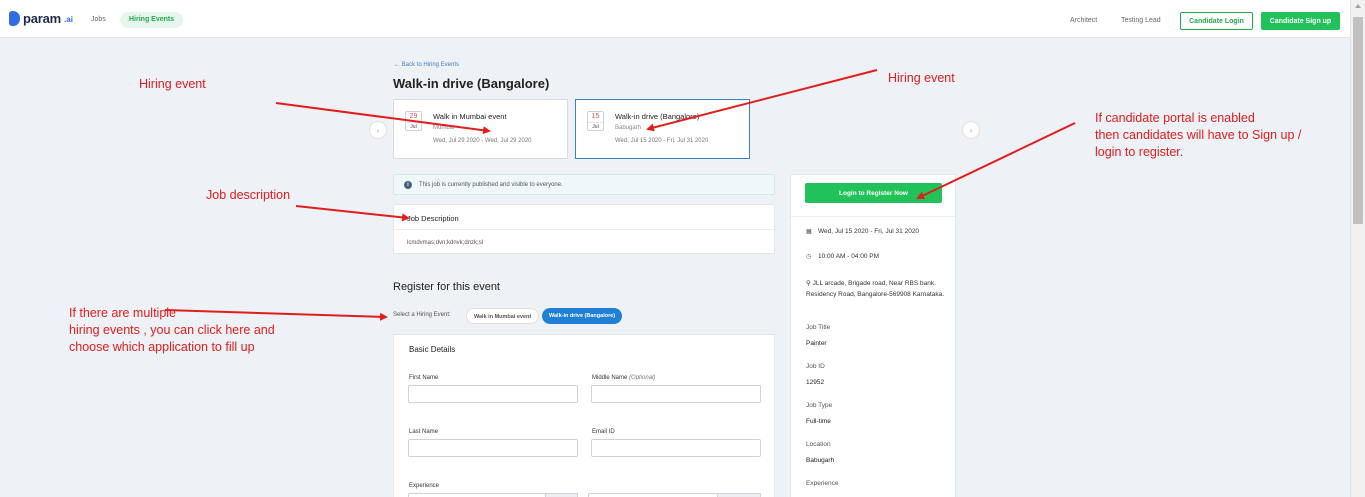 This screenshot has width=1365, height=497. What do you see at coordinates (422, 315) in the screenshot?
I see `select-event-label: Select a Hiring Event:` at bounding box center [422, 315].